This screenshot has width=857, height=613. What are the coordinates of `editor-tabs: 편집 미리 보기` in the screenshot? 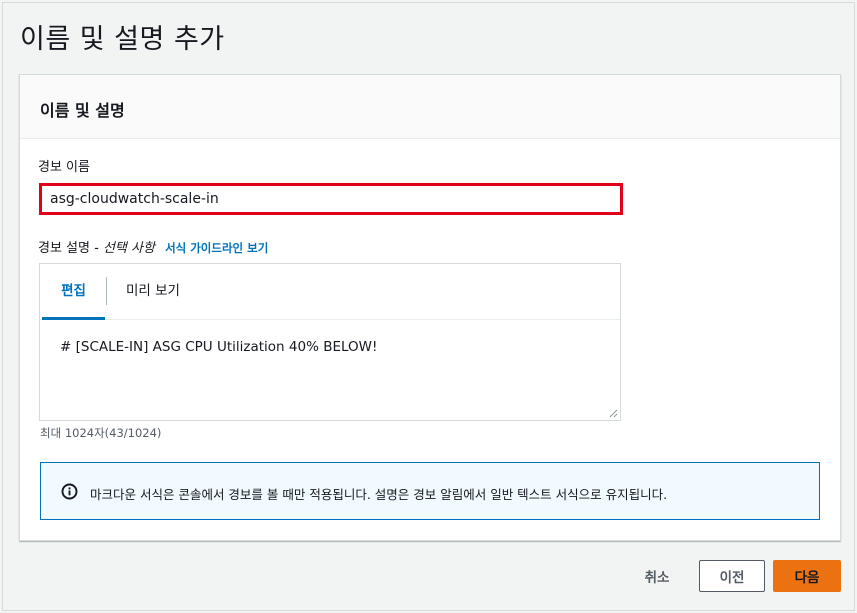 It's located at (330, 292).